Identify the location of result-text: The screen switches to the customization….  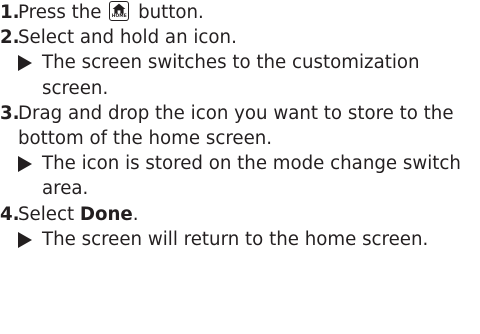
(231, 75).